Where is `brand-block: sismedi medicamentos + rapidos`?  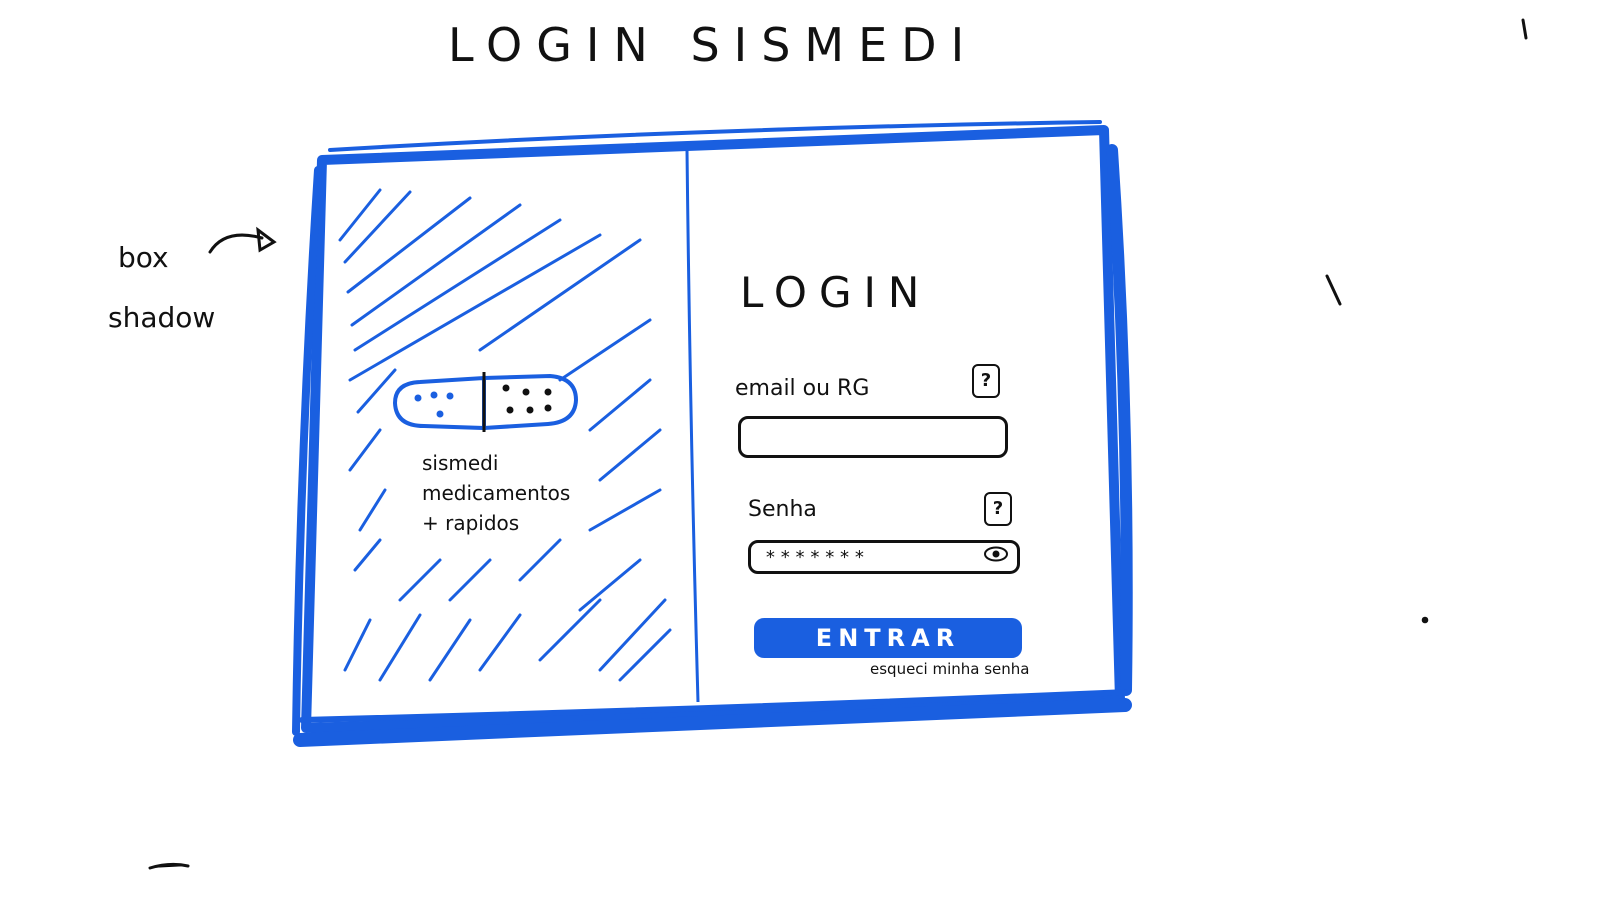 brand-block: sismedi medicamentos + rapidos is located at coordinates (496, 493).